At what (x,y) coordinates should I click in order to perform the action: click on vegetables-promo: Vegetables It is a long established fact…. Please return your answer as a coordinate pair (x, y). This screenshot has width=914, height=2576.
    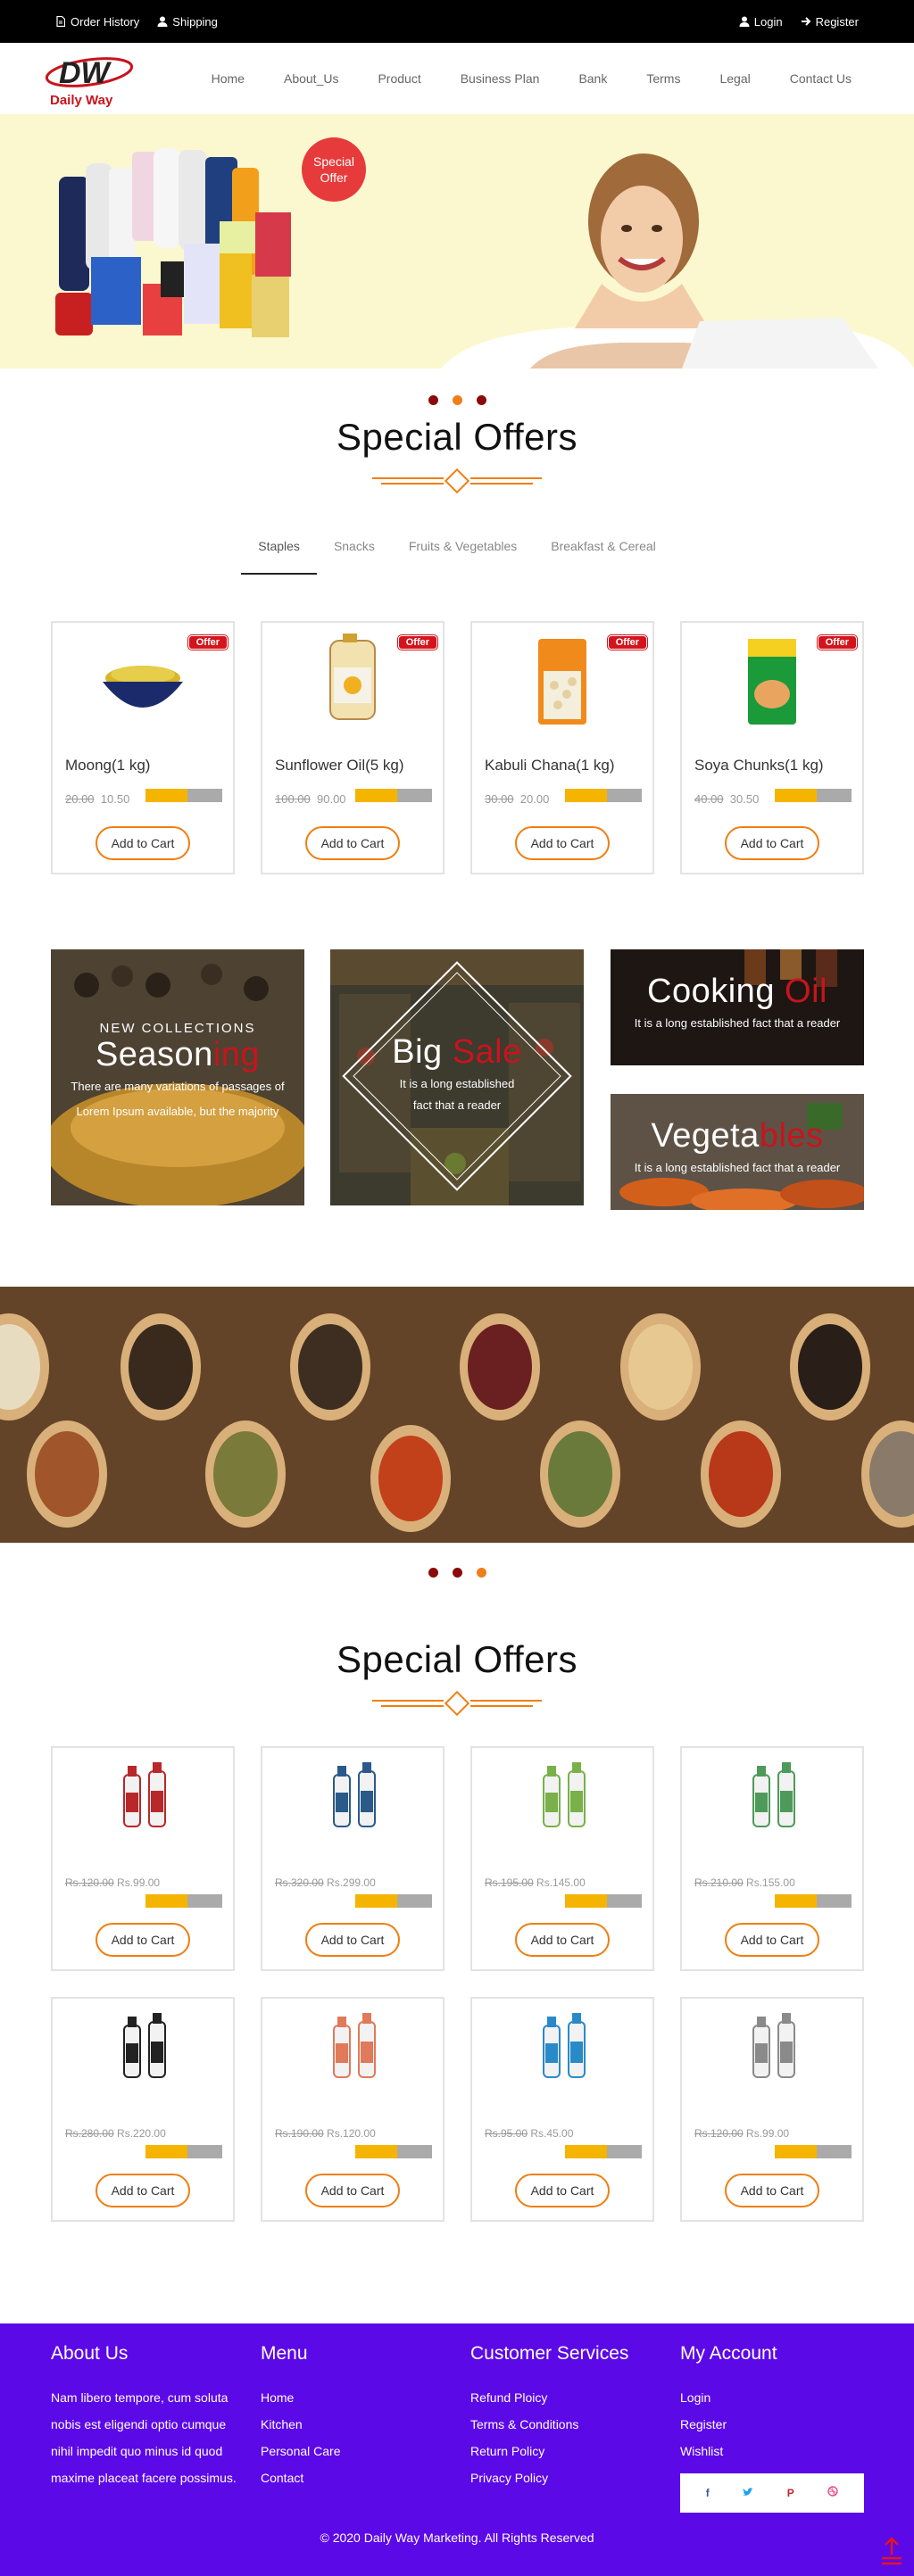
    Looking at the image, I should click on (737, 1152).